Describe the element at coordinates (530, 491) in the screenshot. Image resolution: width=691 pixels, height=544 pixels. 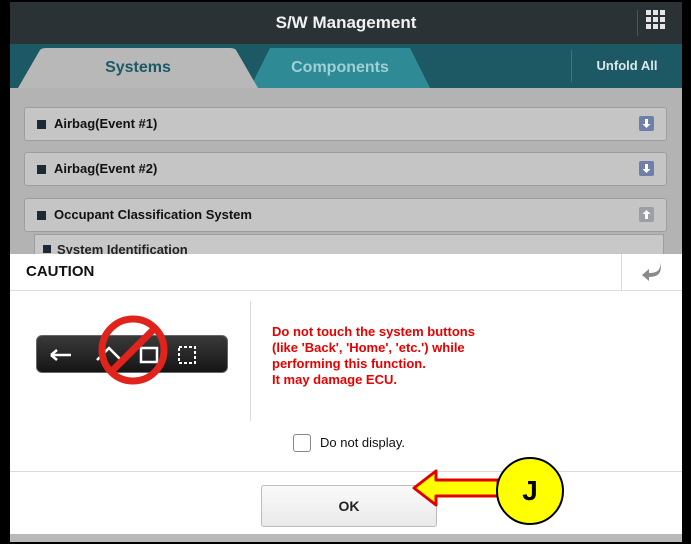
I see `callout-badge: J` at that location.